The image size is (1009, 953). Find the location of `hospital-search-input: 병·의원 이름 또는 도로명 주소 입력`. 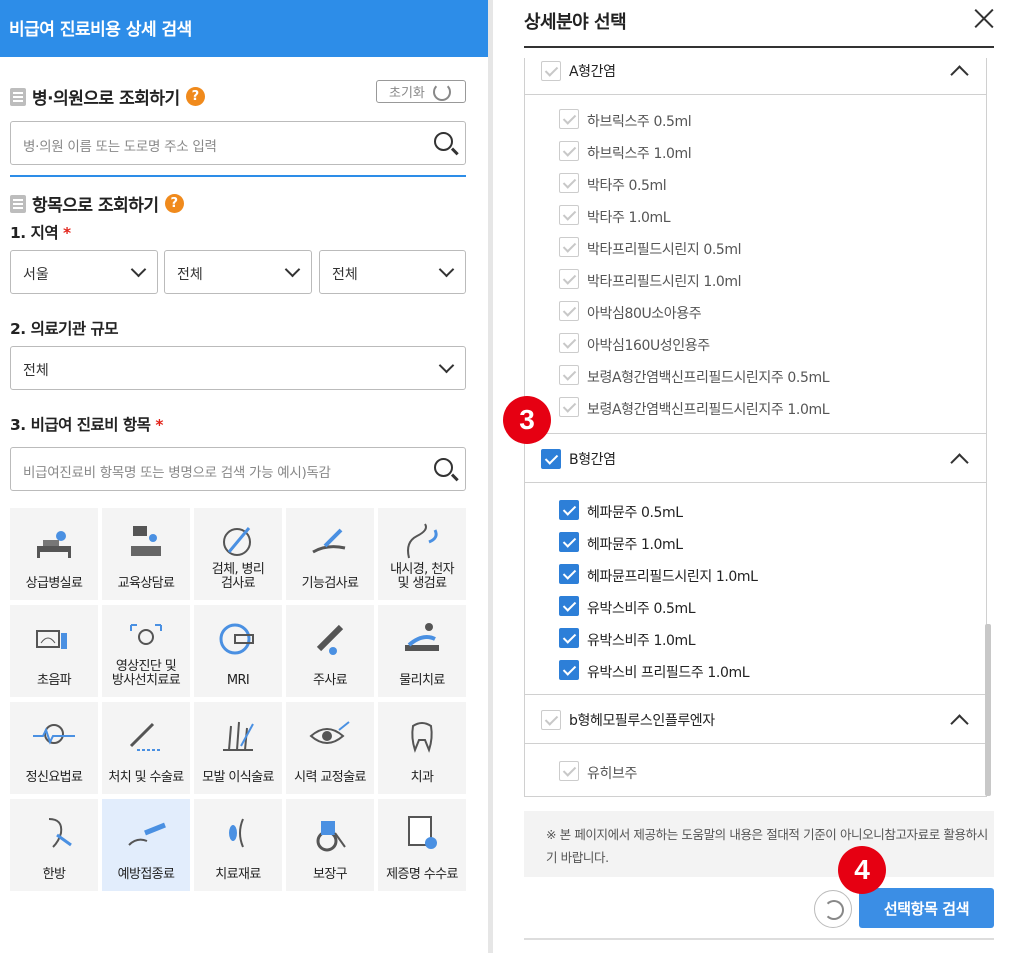

hospital-search-input: 병·의원 이름 또는 도로명 주소 입력 is located at coordinates (238, 143).